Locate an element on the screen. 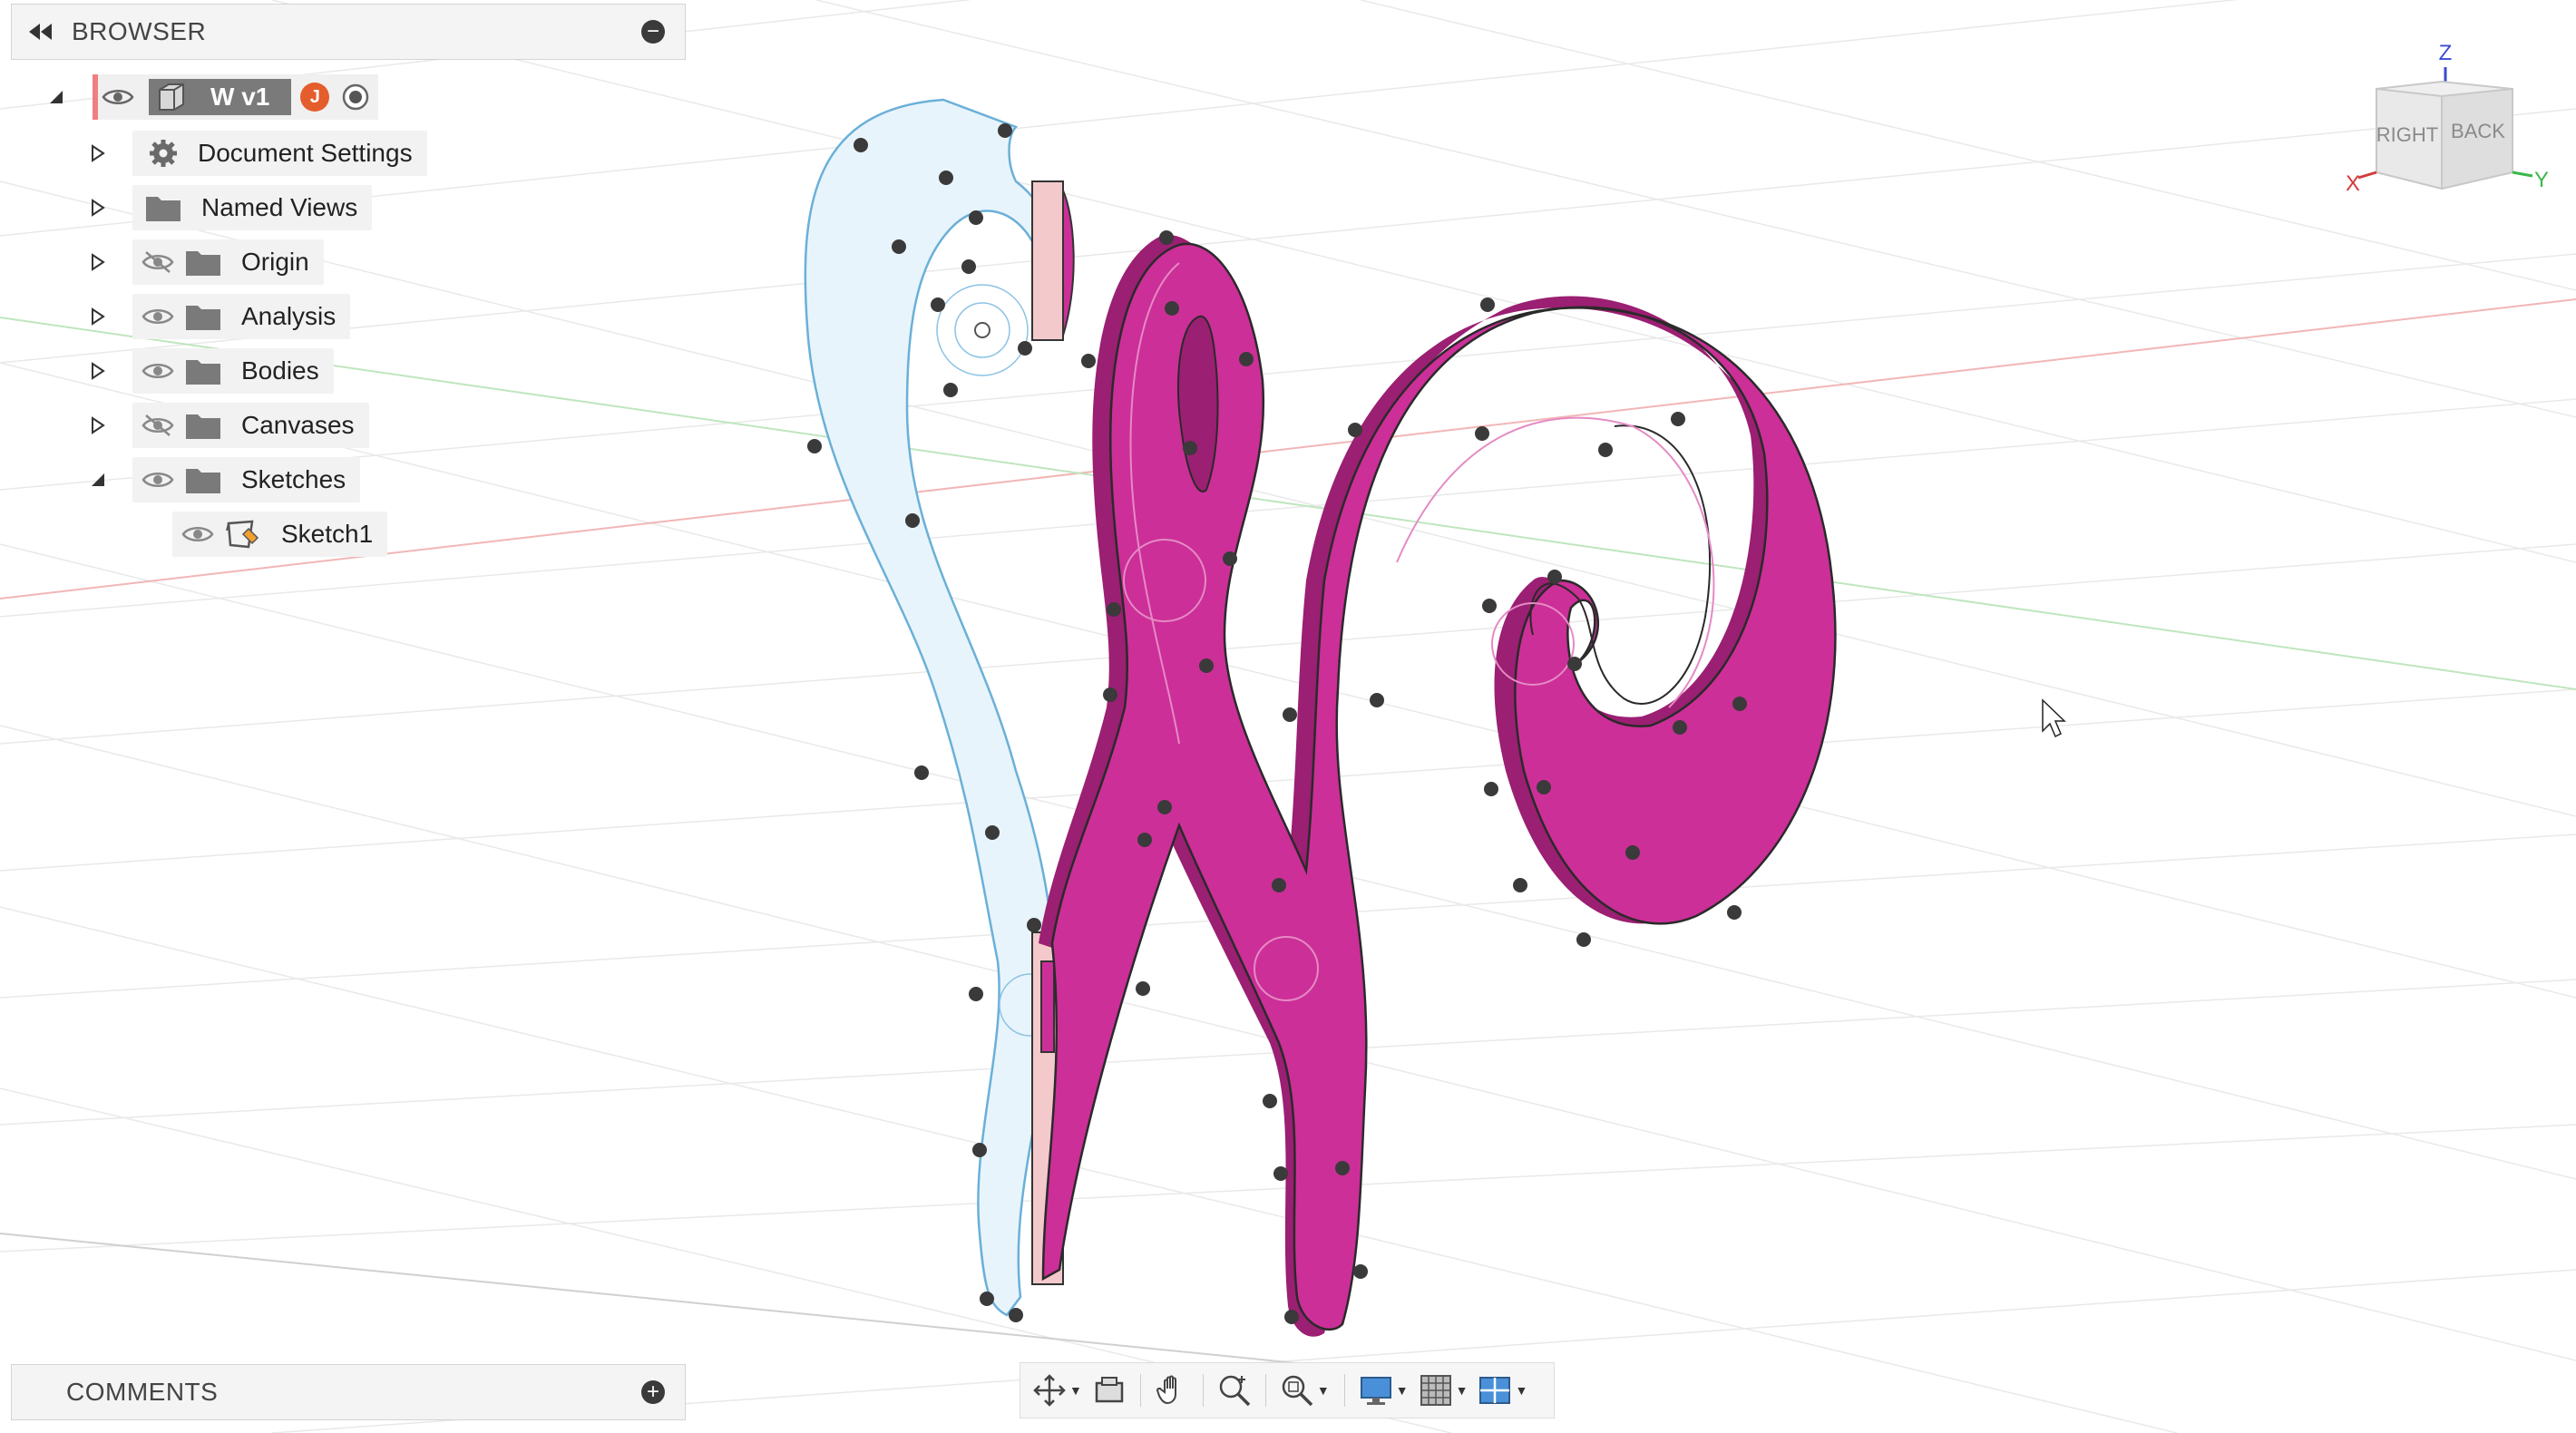 Image resolution: width=2576 pixels, height=1433 pixels. orbit-dropdown-caret: ▼ is located at coordinates (1075, 1390).